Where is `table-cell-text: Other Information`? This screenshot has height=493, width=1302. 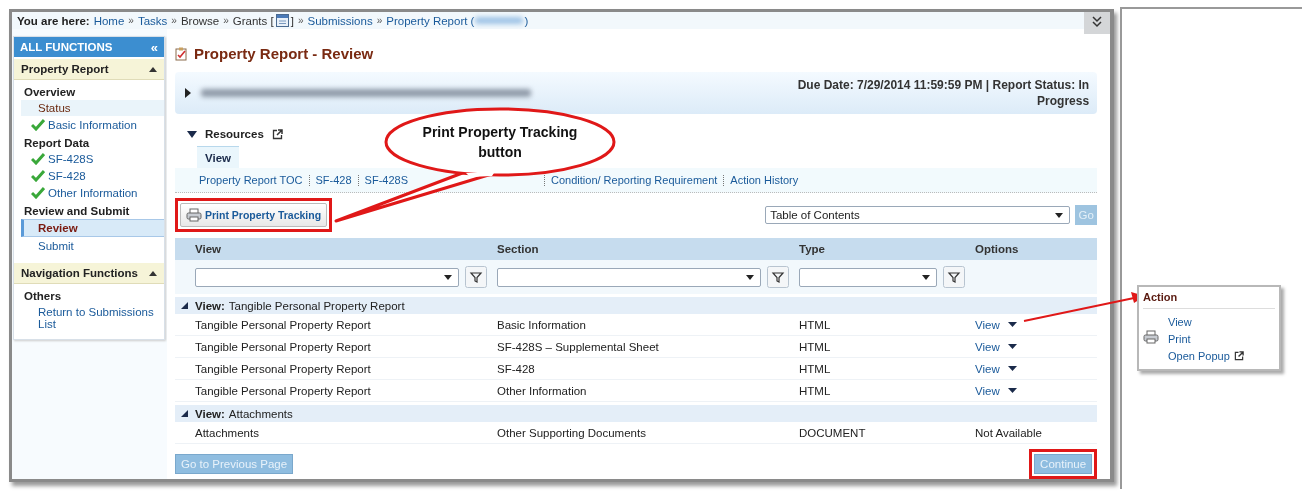 table-cell-text: Other Information is located at coordinates (542, 390).